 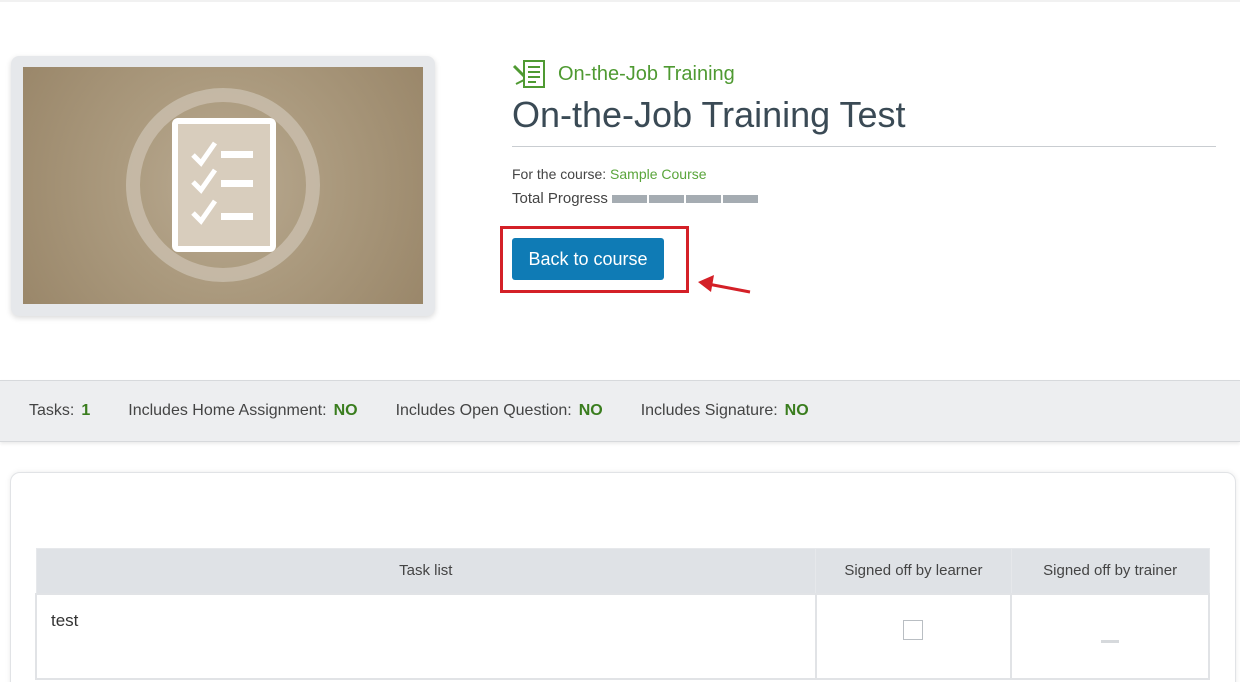 I want to click on stat-open-question: Includes Open Question: NO, so click(x=499, y=410).